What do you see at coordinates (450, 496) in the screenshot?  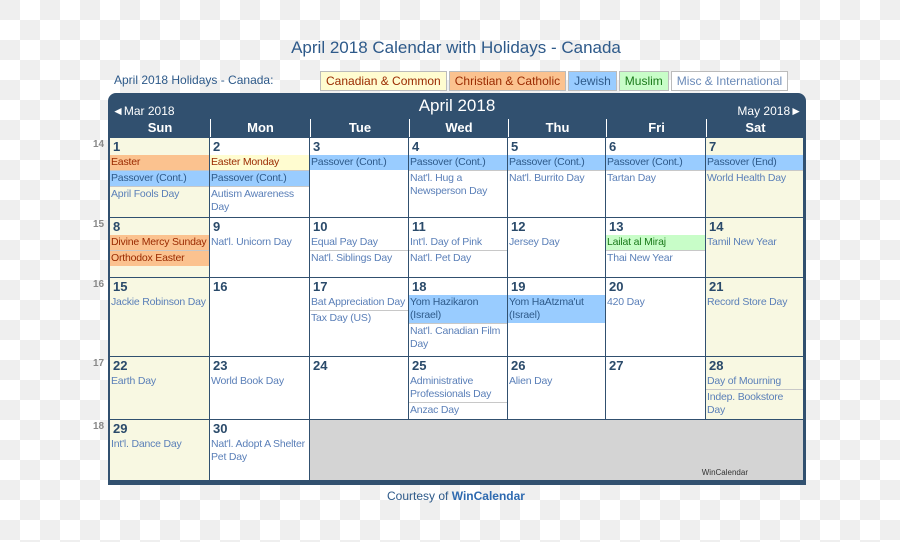 I see `footer-courtesy: Courtesy of WinCalendar` at bounding box center [450, 496].